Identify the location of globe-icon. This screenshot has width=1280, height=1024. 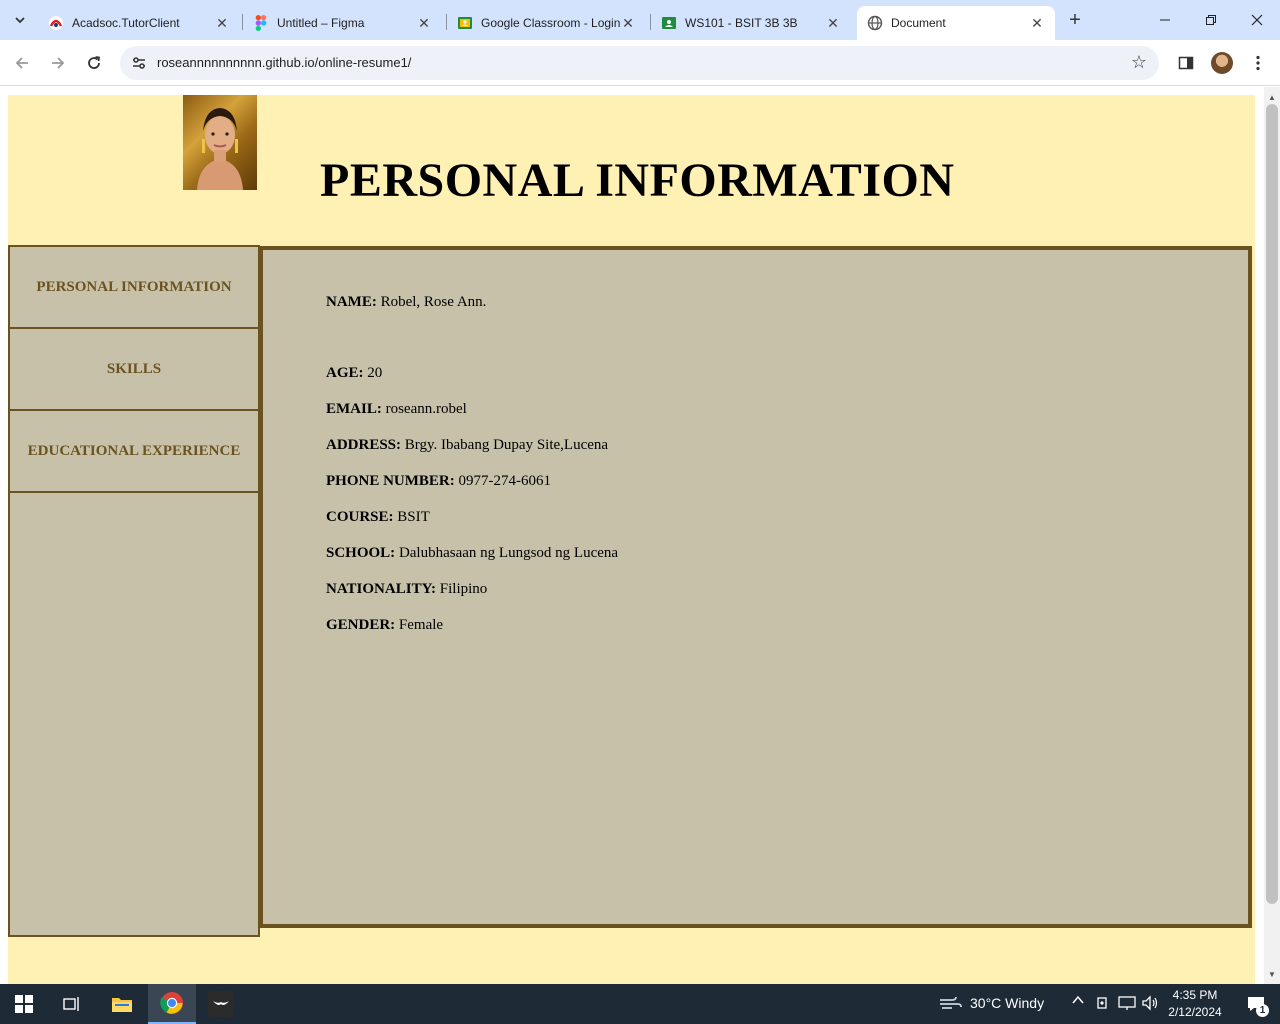
(875, 23).